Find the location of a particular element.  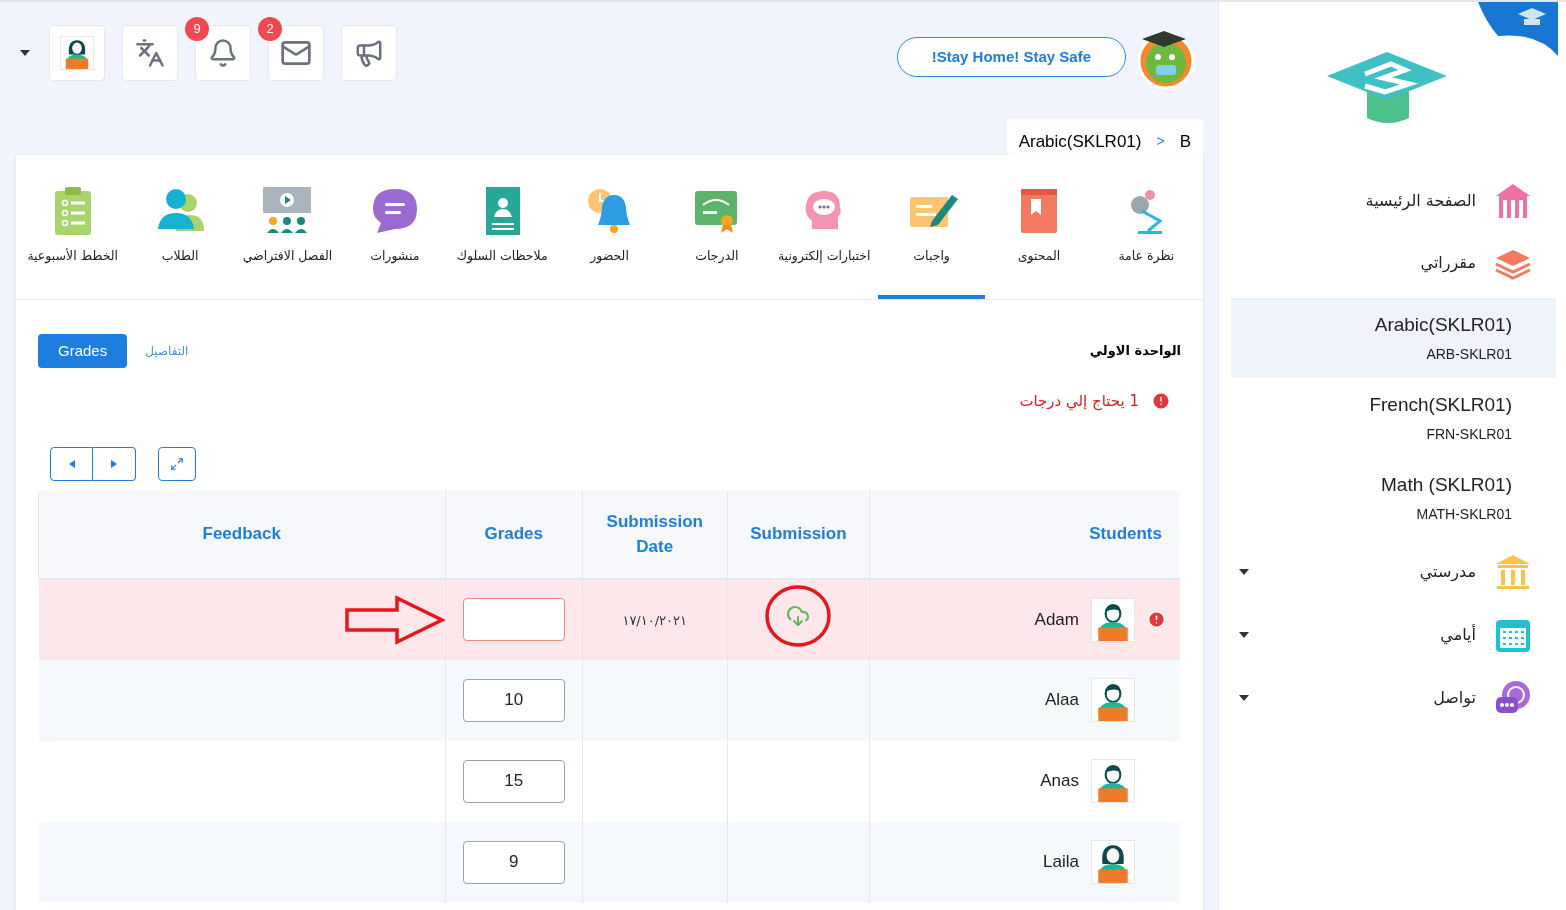

grade-input: 10 is located at coordinates (513, 700).